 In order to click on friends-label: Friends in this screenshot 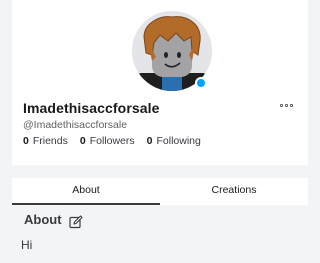, I will do `click(50, 141)`.